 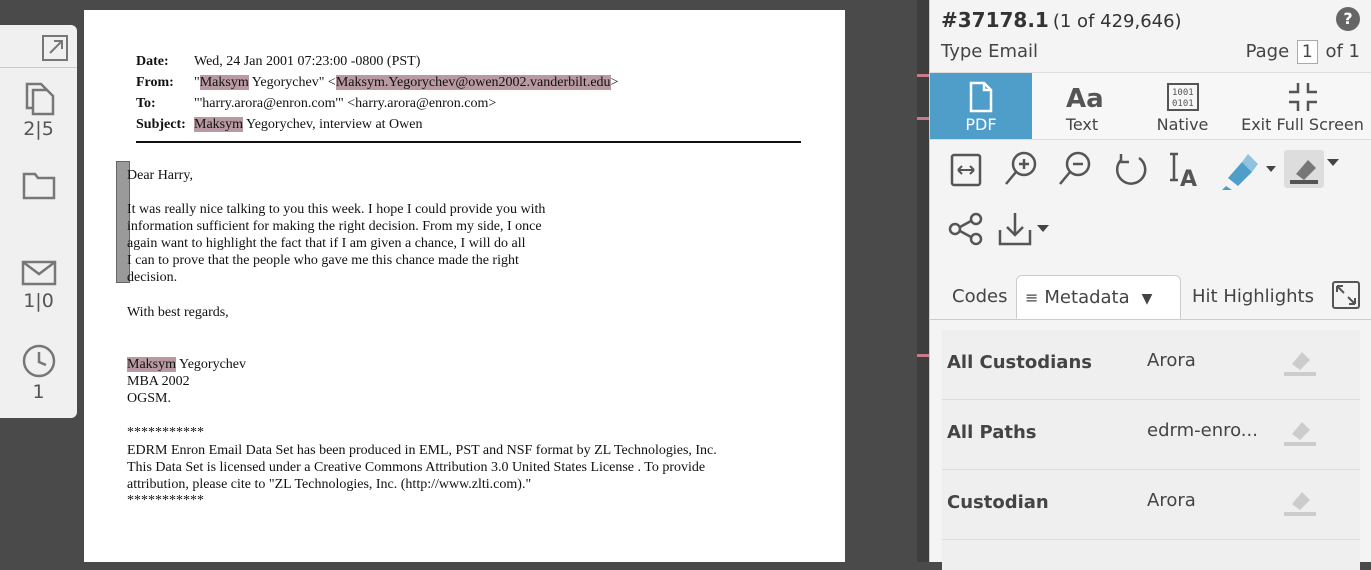 I want to click on collapse-icon, so click(x=1302, y=97).